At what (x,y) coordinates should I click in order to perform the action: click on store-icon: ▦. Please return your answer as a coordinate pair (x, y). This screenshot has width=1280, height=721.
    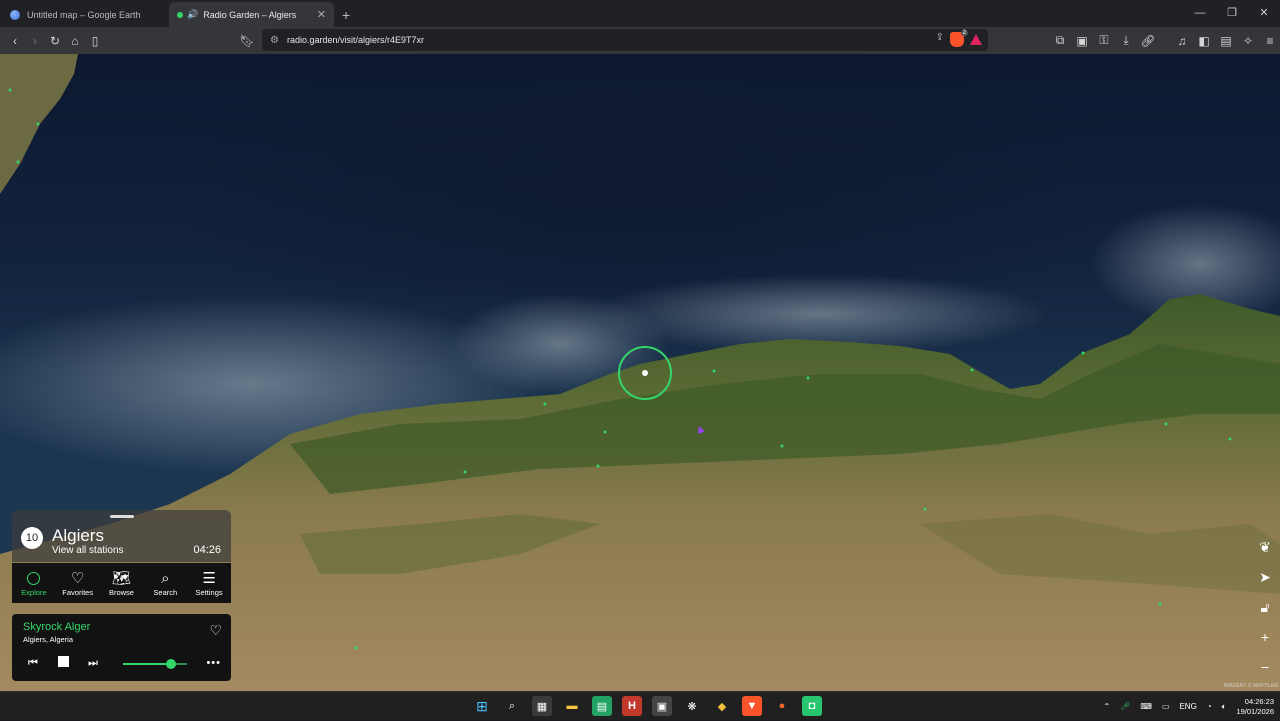
    Looking at the image, I should click on (542, 706).